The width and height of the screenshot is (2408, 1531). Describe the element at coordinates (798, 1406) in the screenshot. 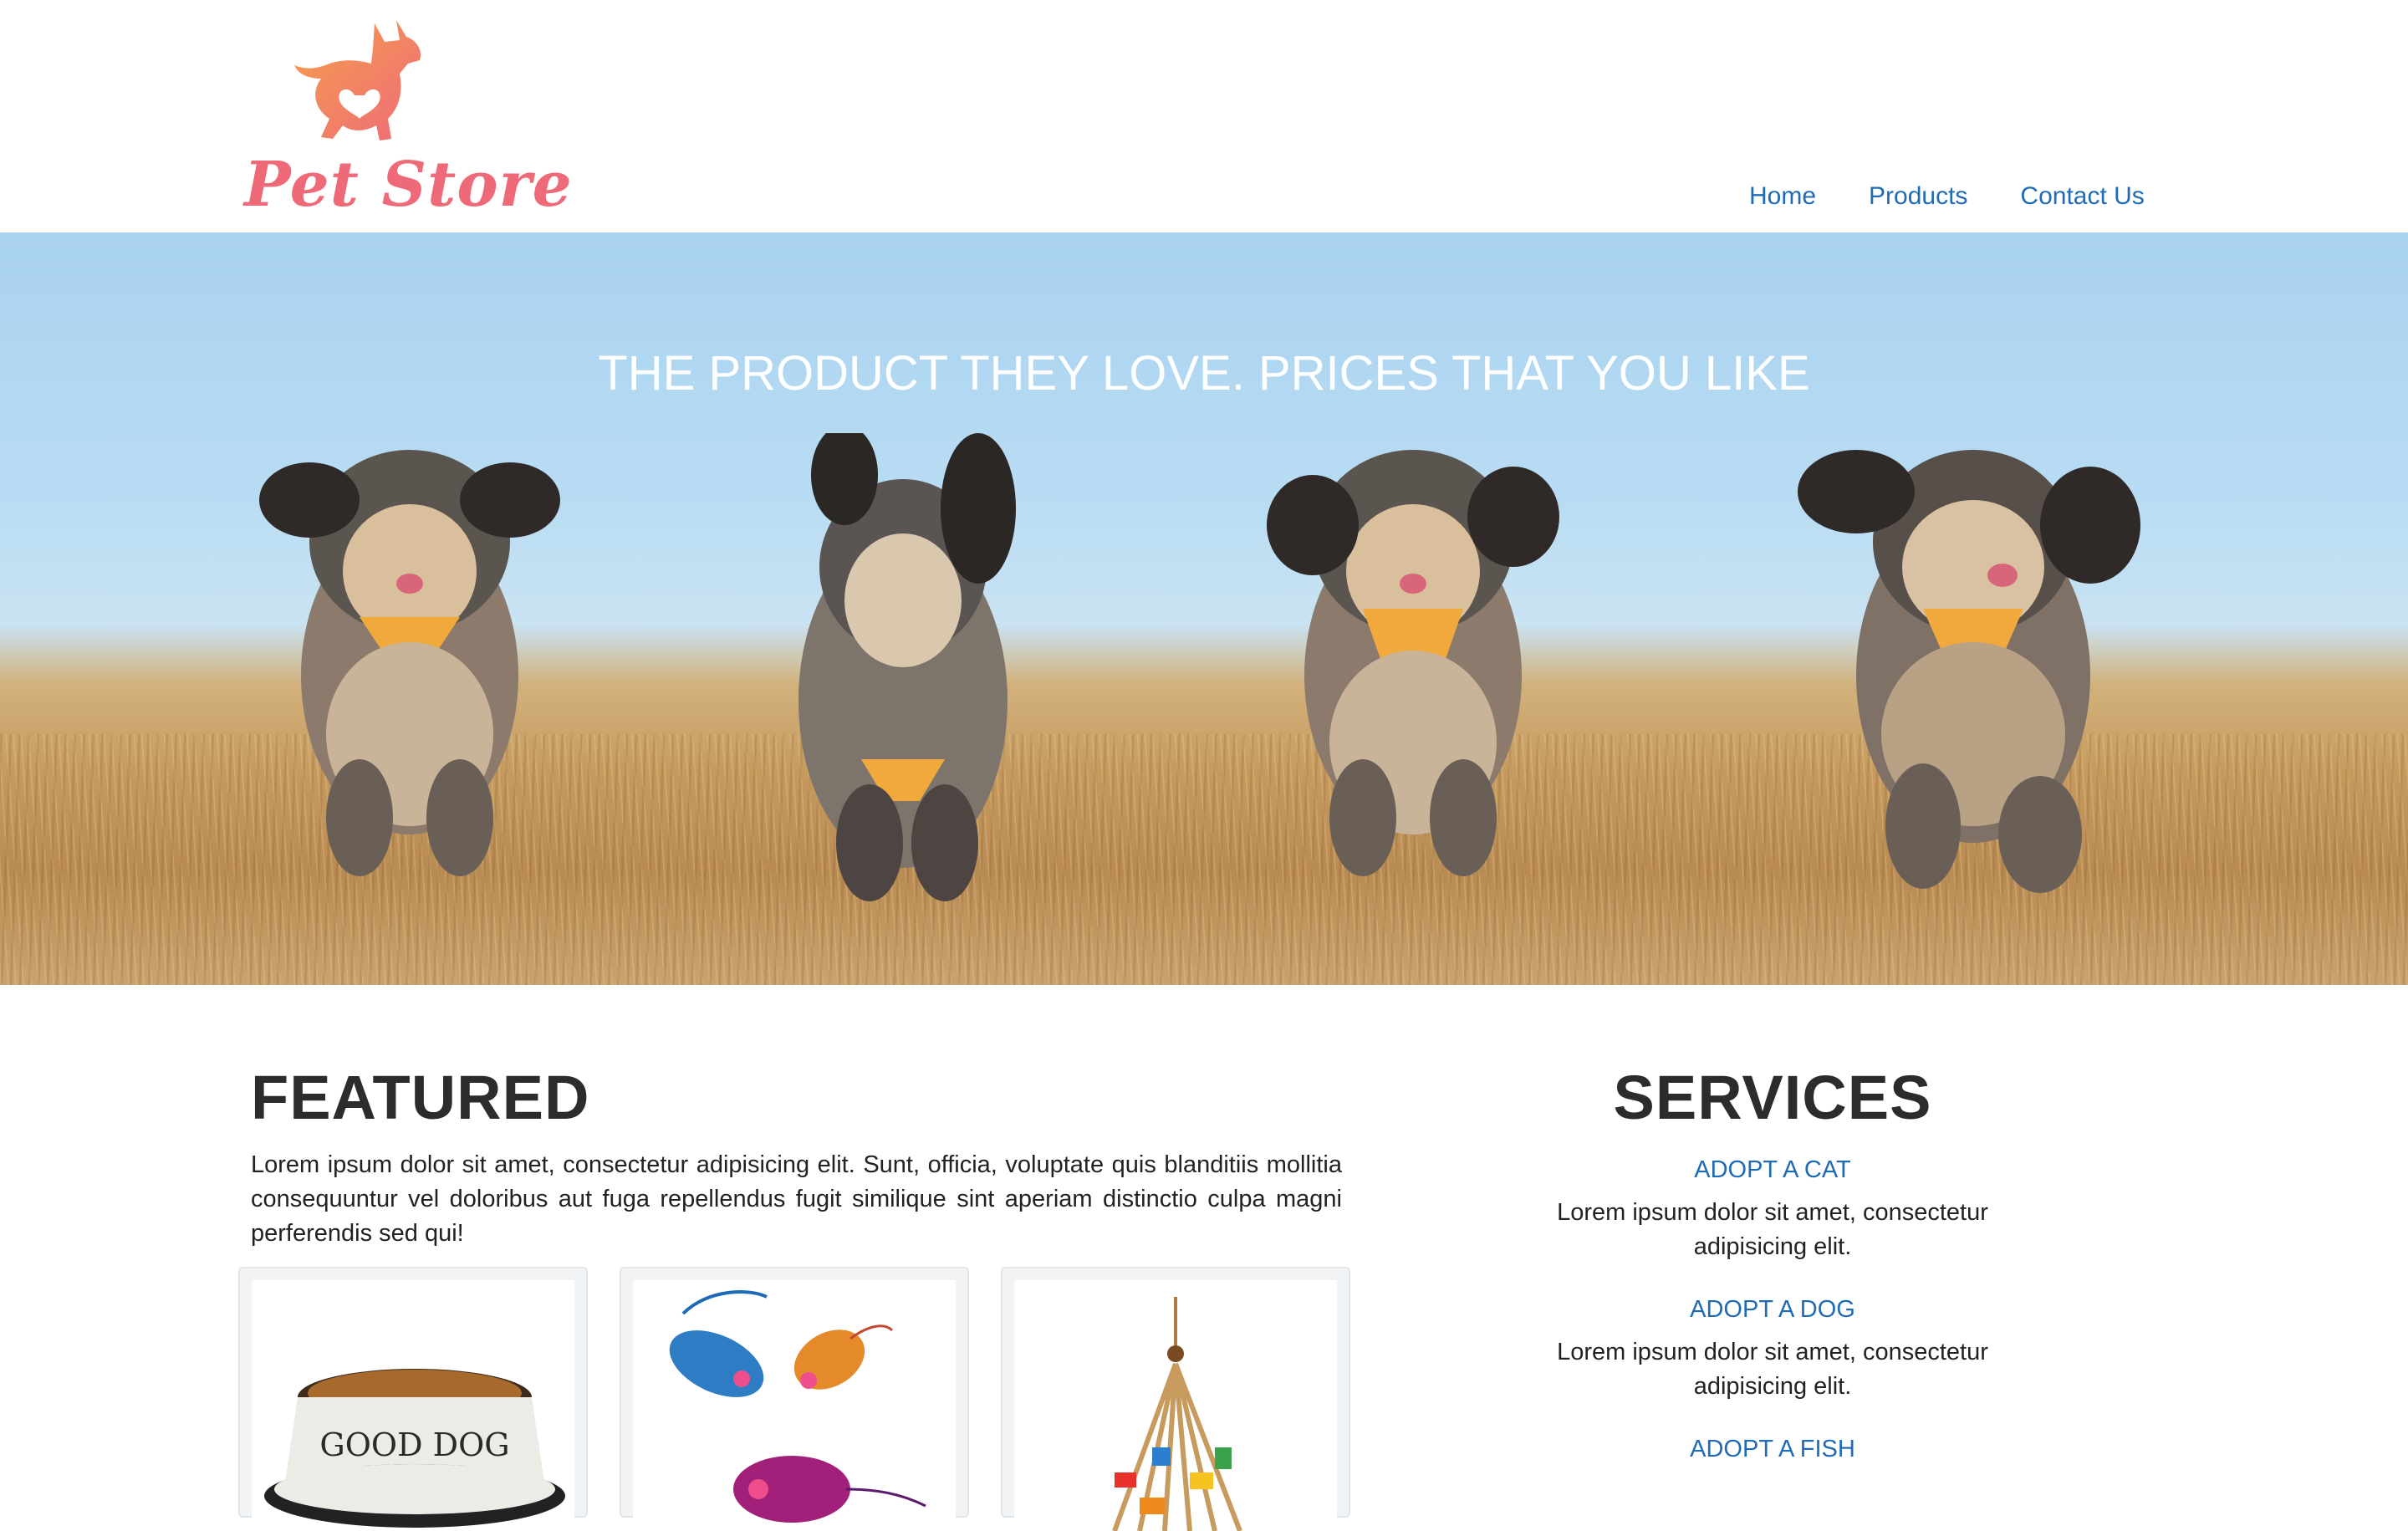

I see `toy-mice-icon` at that location.